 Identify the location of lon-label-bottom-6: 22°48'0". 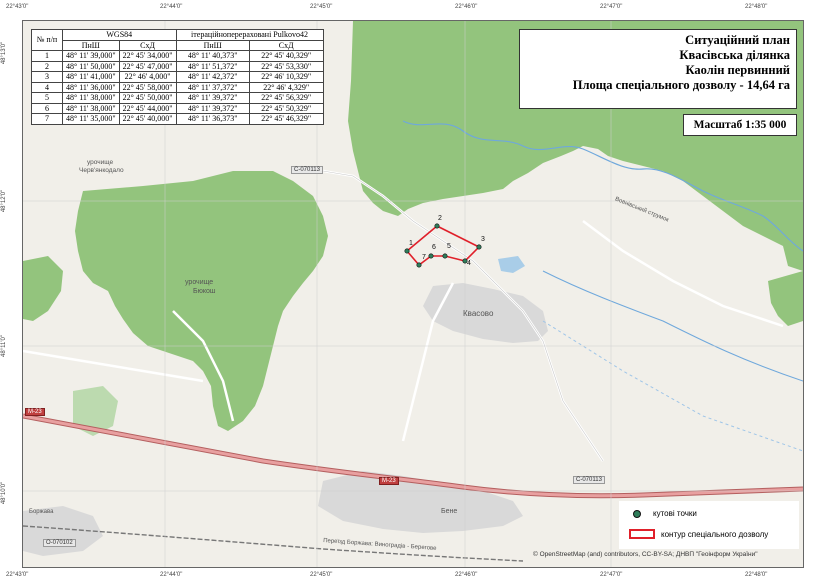
(756, 575).